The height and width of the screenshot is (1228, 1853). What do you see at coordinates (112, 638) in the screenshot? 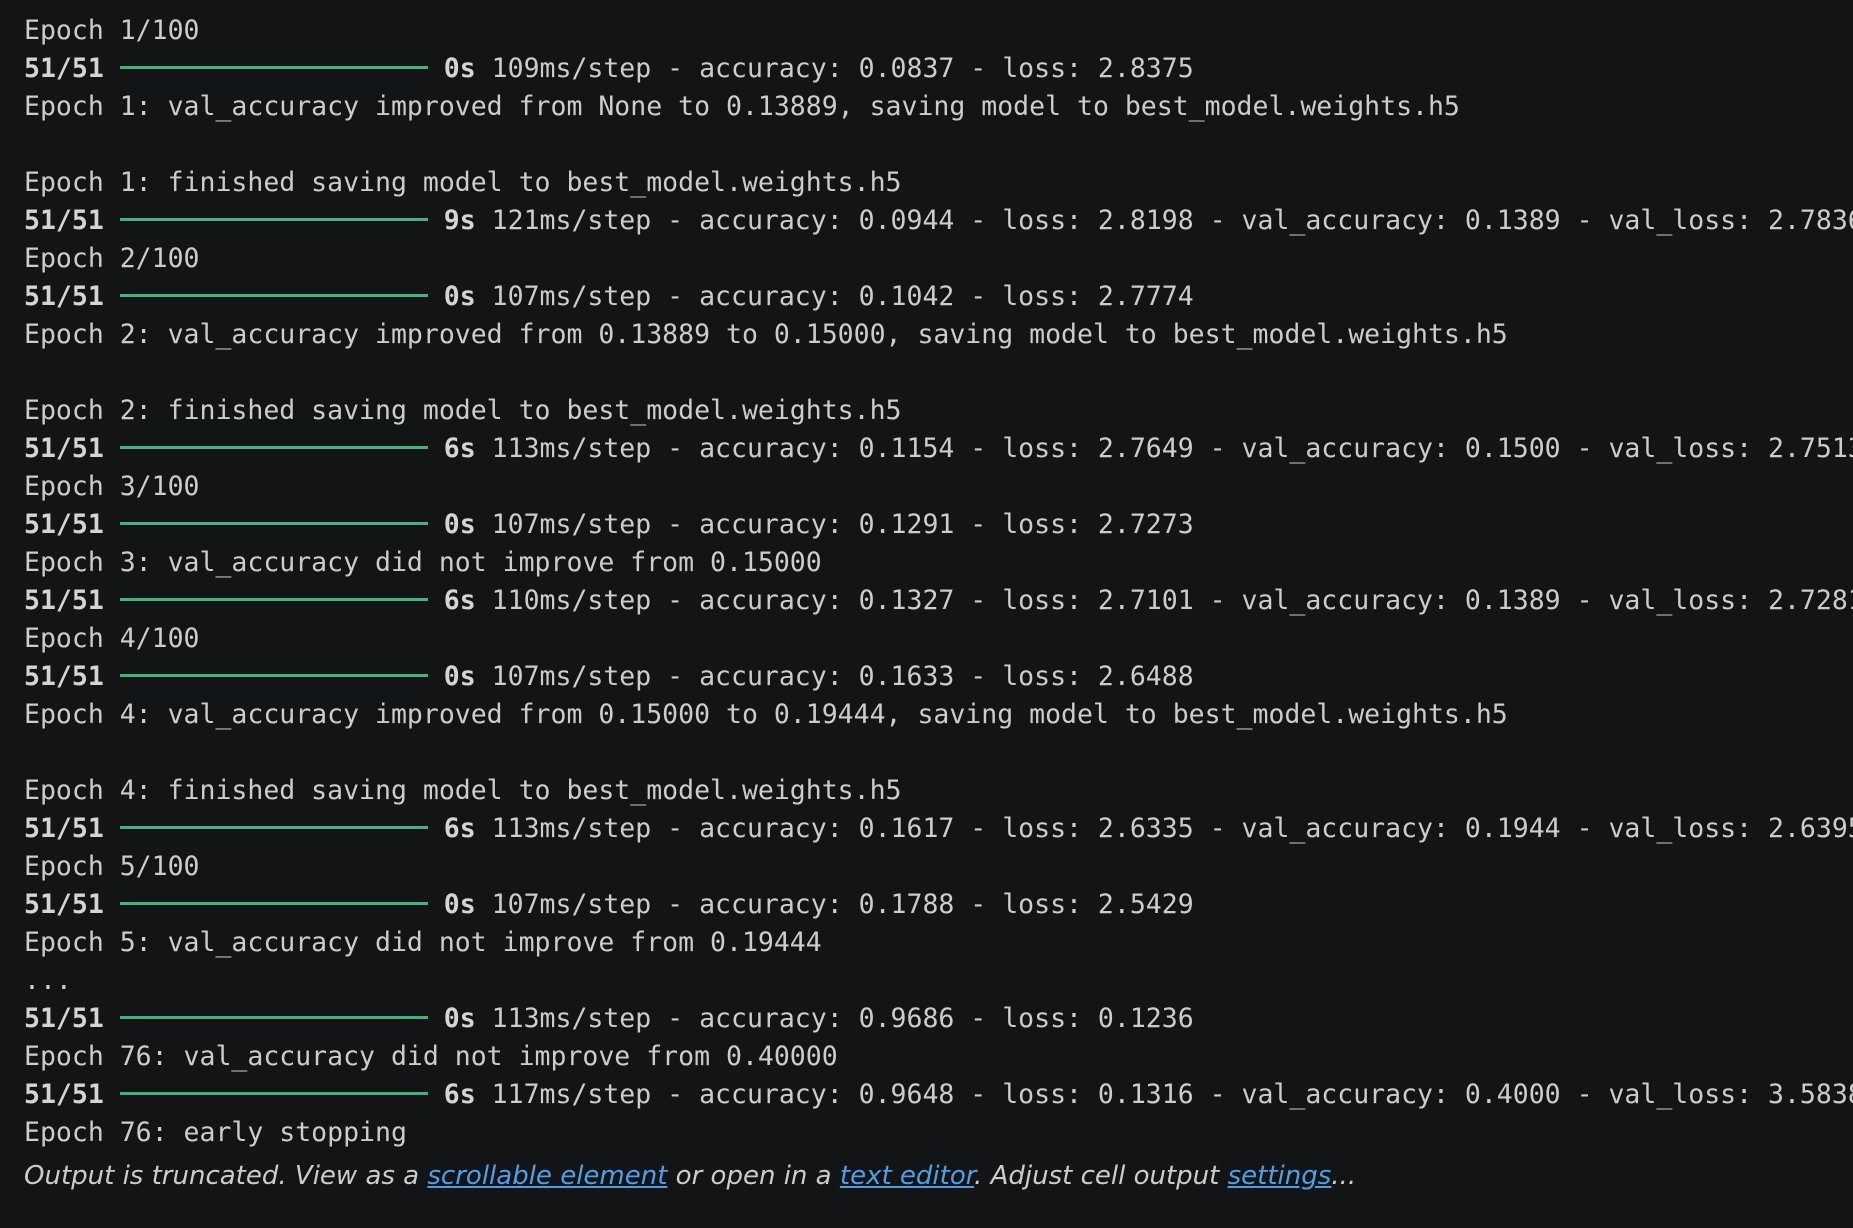
I see `log-line: Epoch 4/100` at bounding box center [112, 638].